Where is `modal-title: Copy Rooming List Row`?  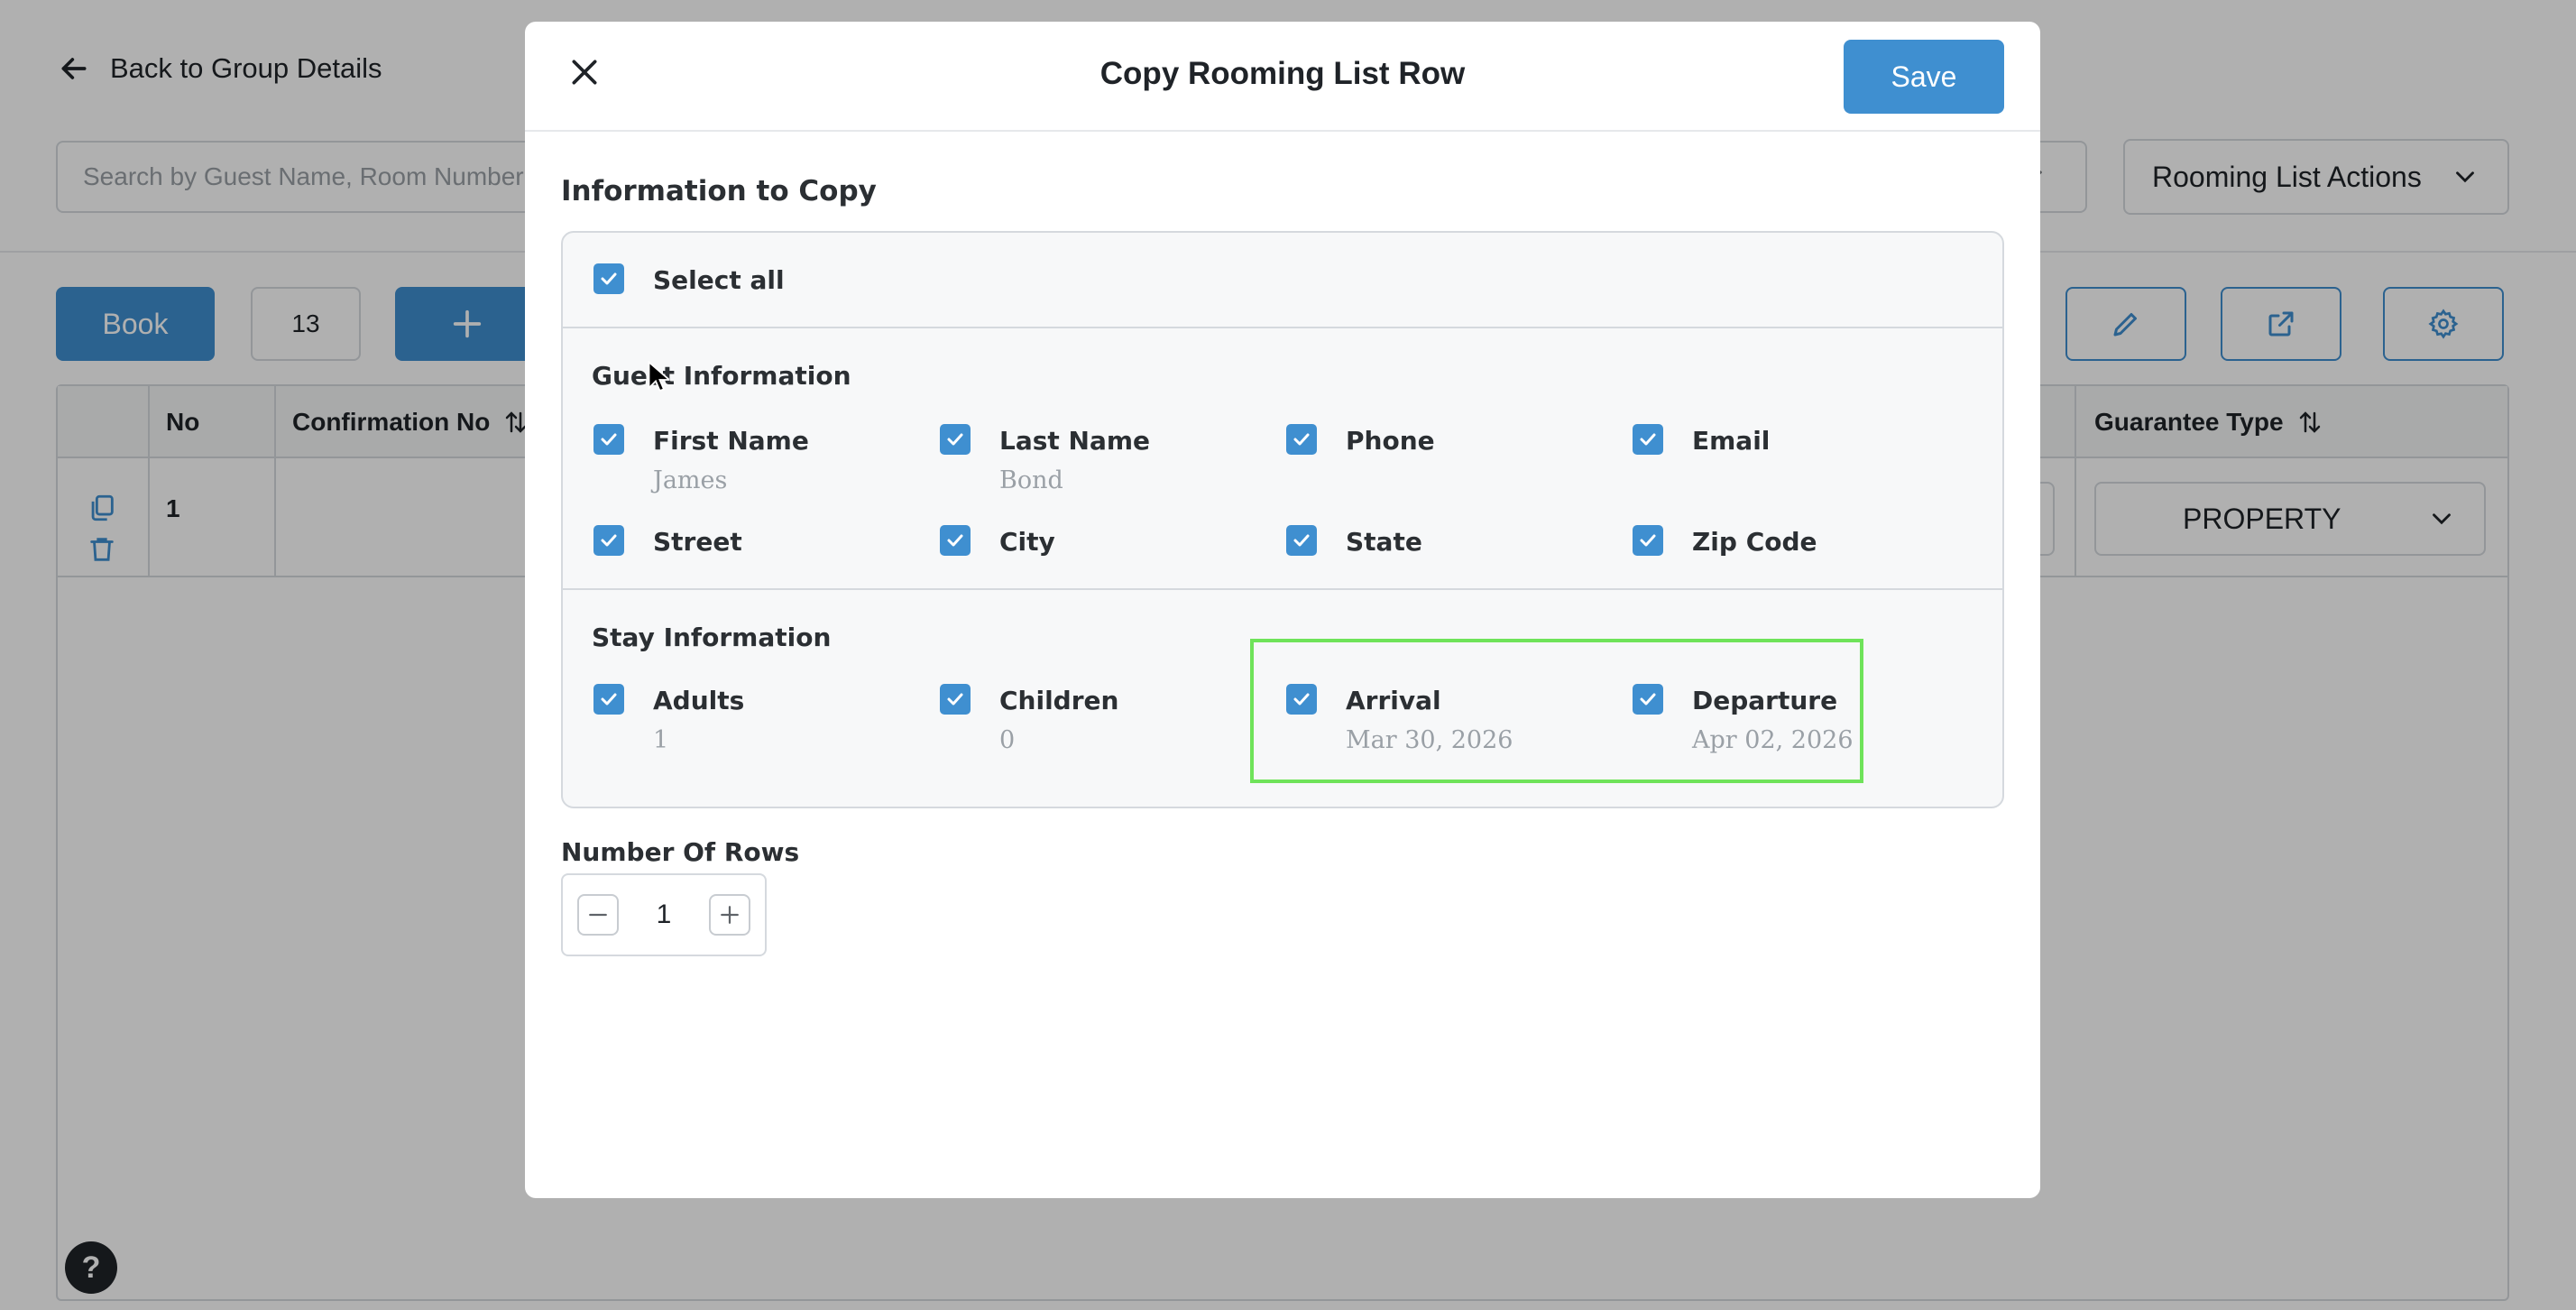 modal-title: Copy Rooming List Row is located at coordinates (1282, 73).